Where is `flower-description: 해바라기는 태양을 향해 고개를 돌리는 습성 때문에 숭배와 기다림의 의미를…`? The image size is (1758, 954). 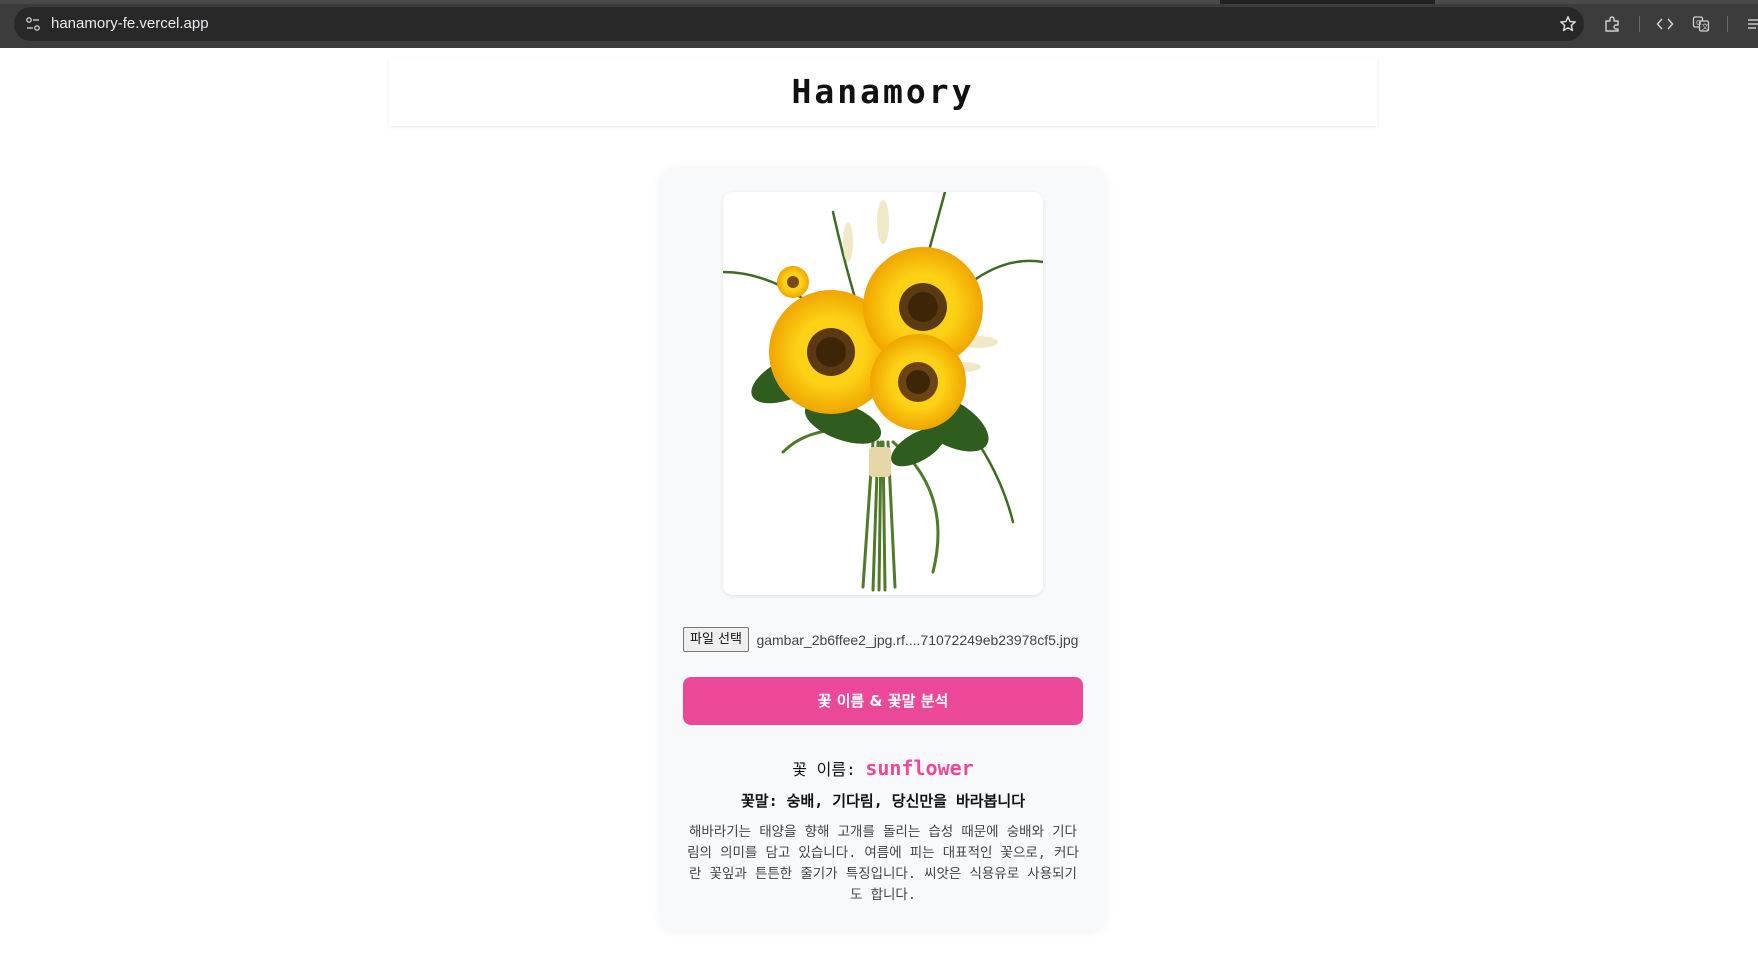 flower-description: 해바라기는 태양을 향해 고개를 돌리는 습성 때문에 숭배와 기다림의 의미를… is located at coordinates (883, 863).